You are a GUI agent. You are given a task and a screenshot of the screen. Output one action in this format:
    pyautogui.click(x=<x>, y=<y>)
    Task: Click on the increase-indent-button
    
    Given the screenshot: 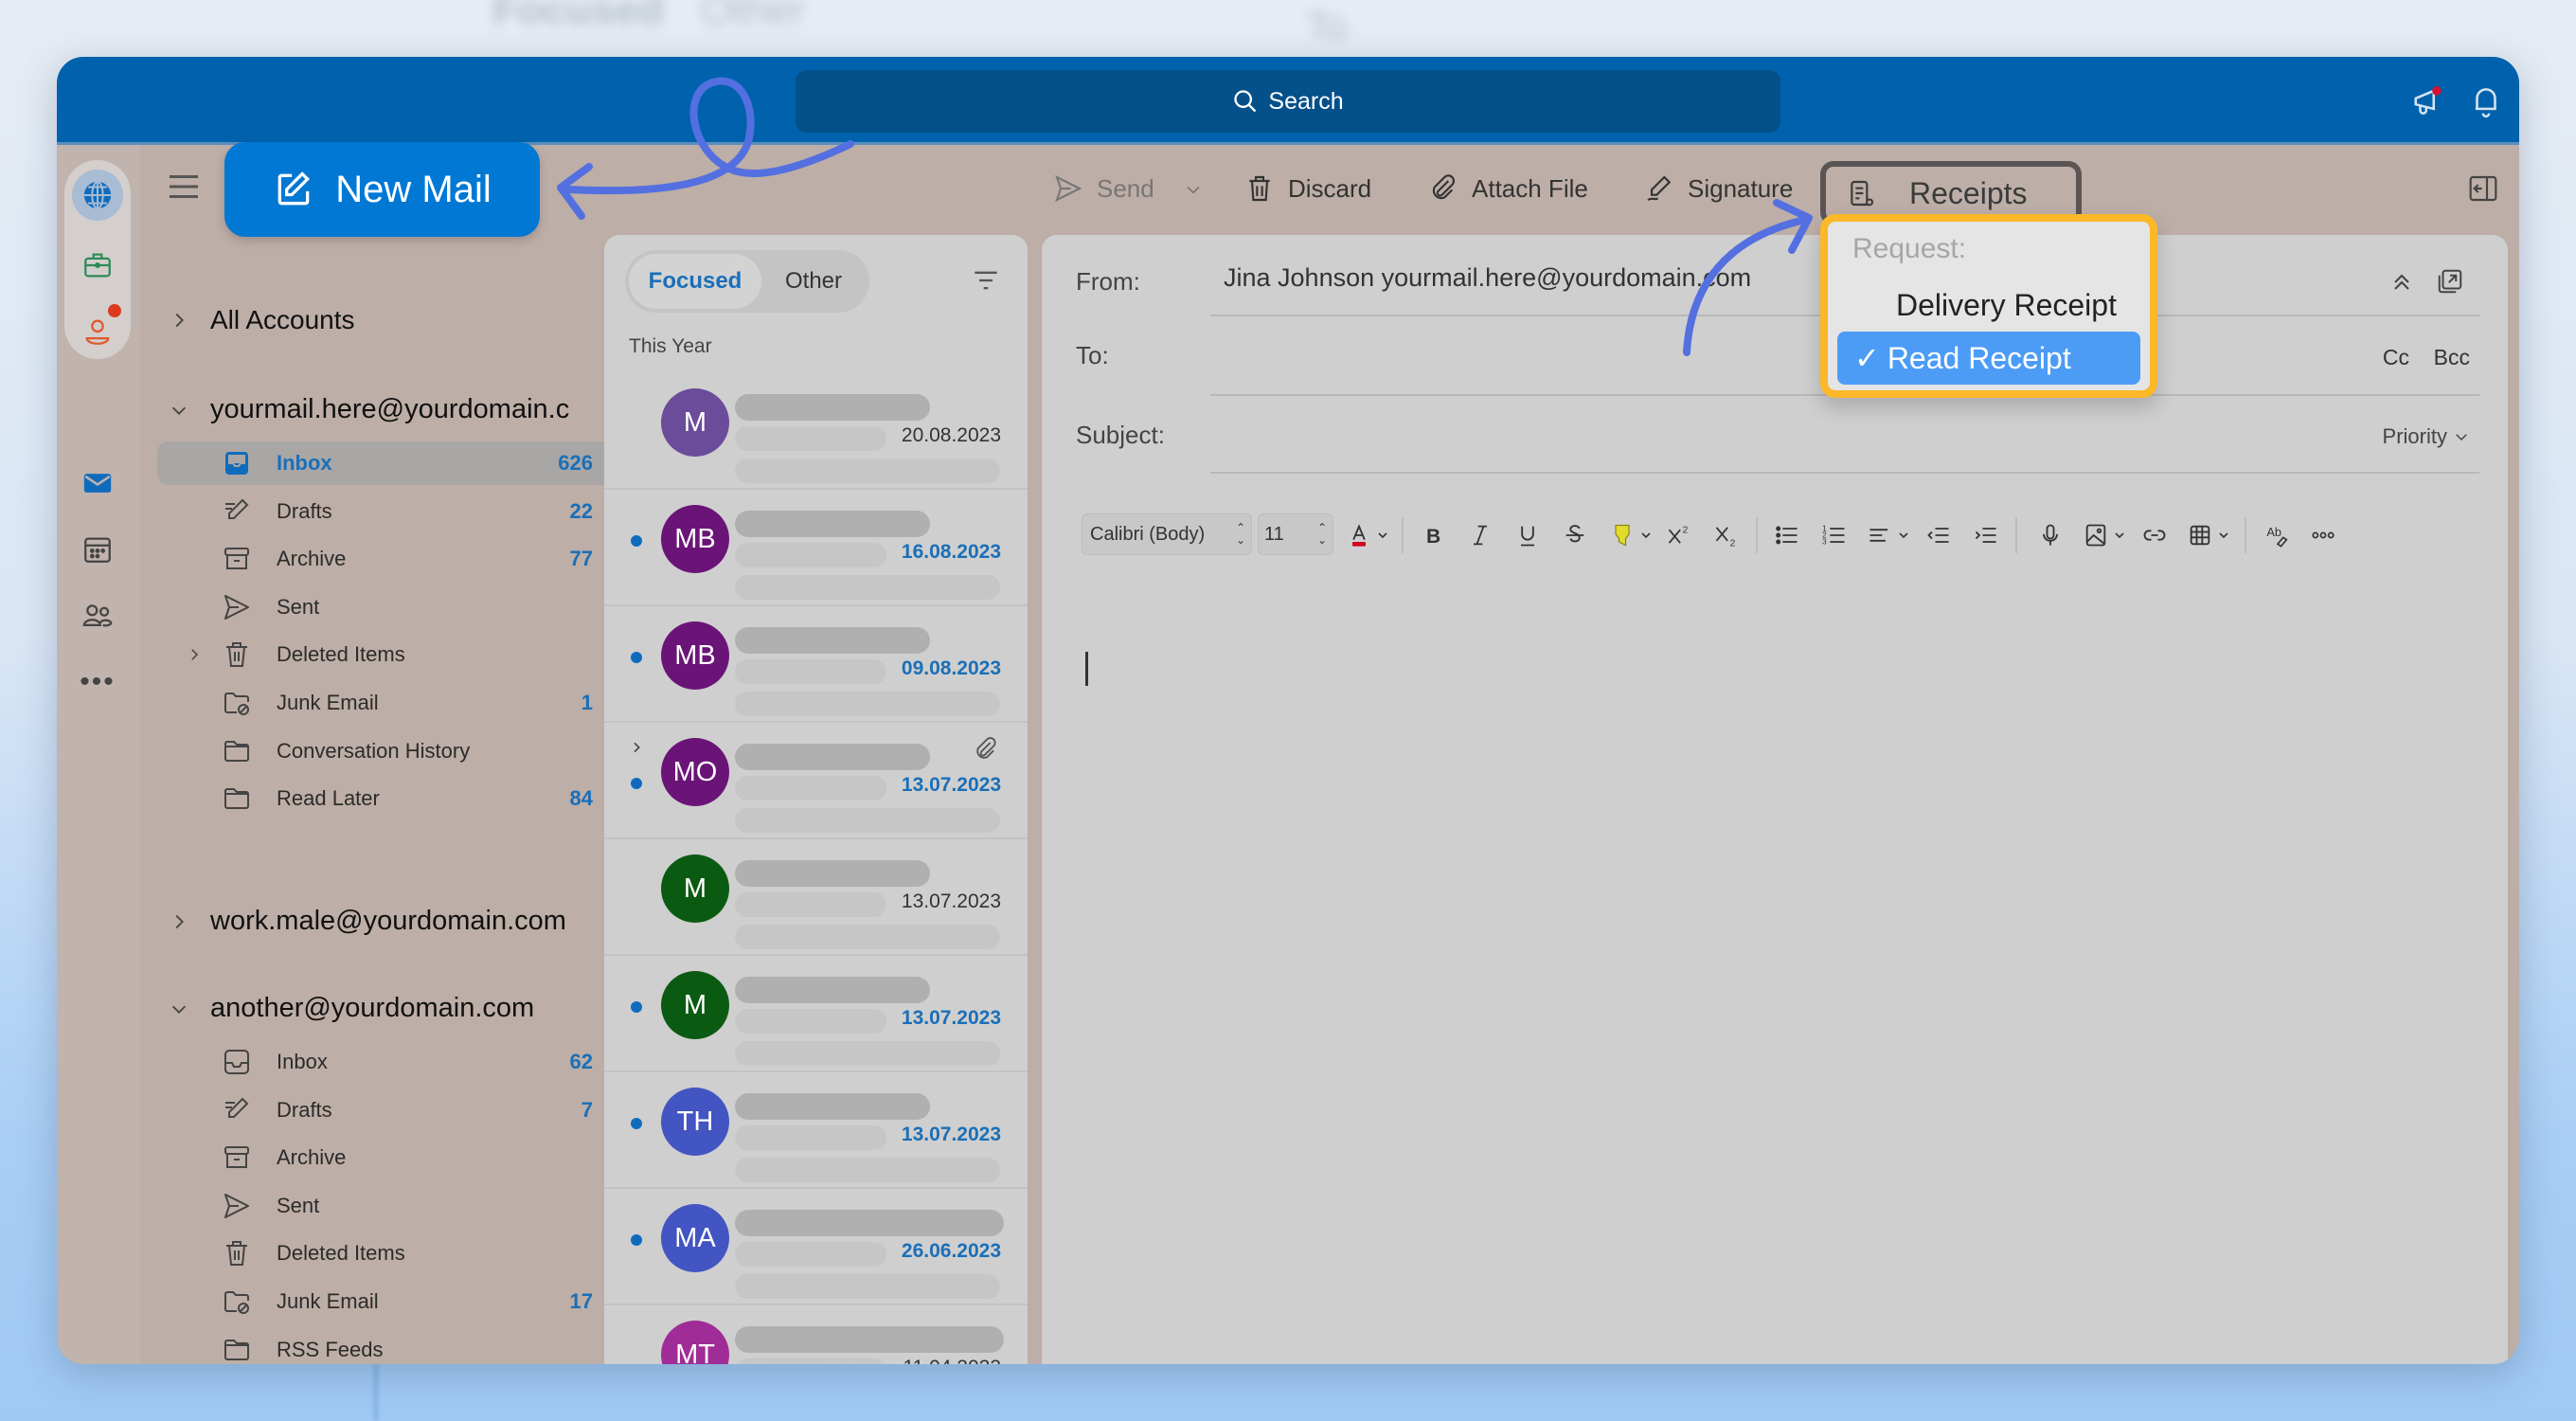 What is the action you would take?
    pyautogui.click(x=1986, y=535)
    